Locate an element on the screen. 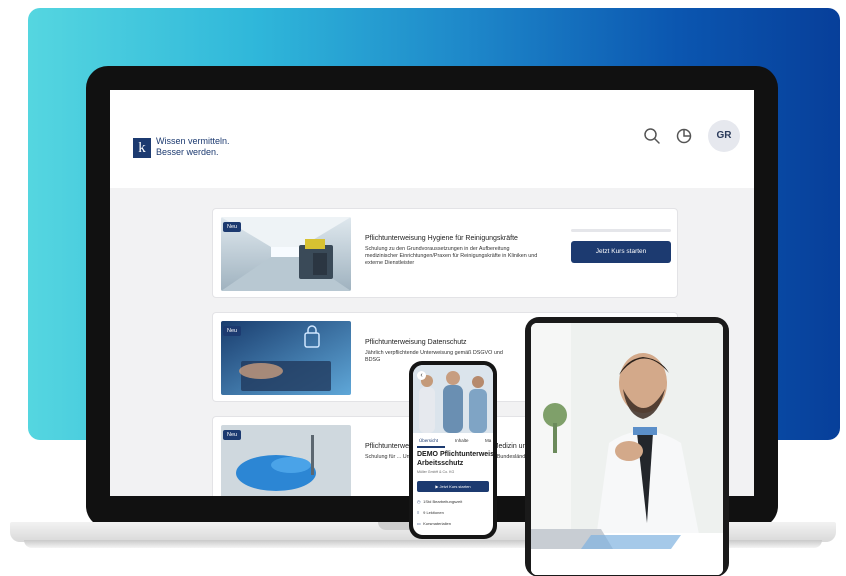  nurses-photo: ‹ is located at coordinates (453, 399).